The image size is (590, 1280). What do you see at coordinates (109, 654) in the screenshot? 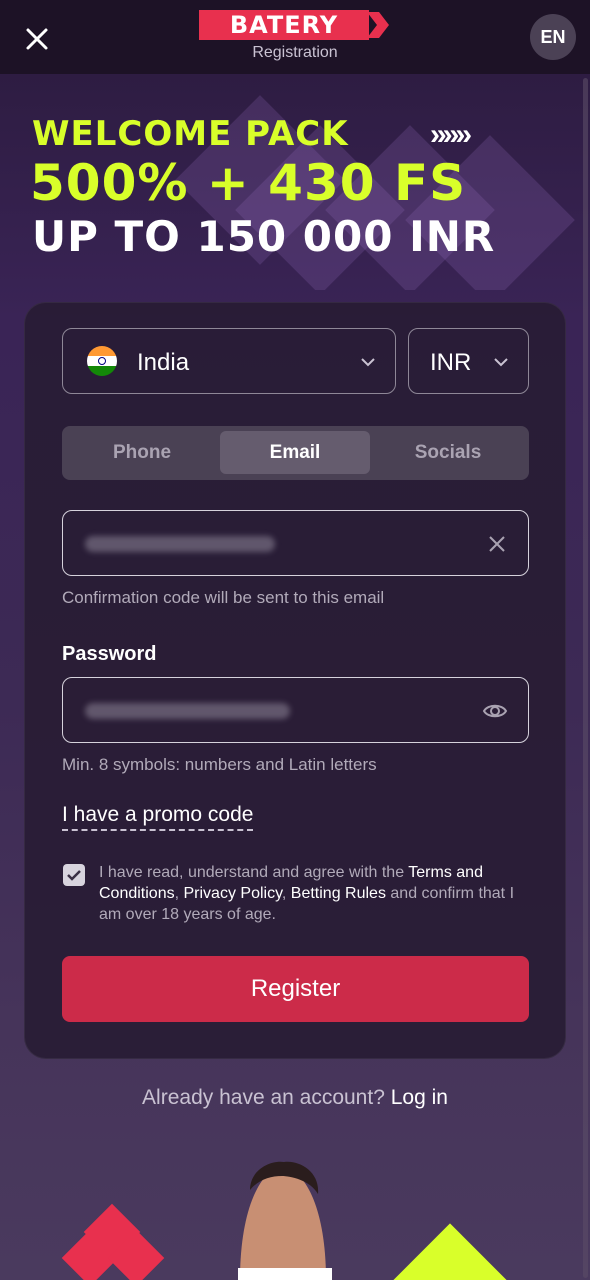
I see `password-label: Password` at bounding box center [109, 654].